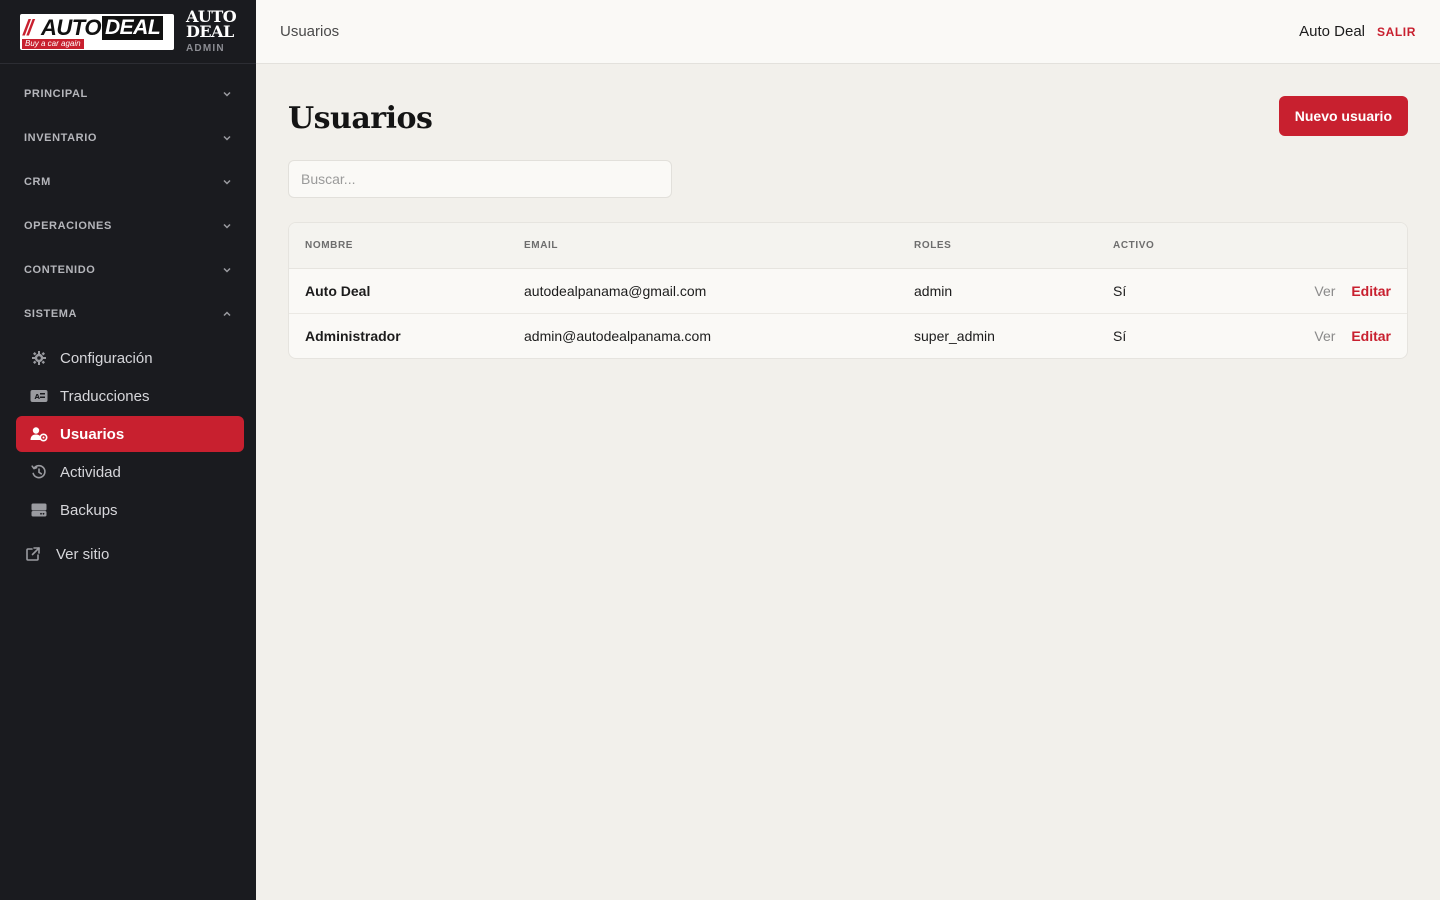 The image size is (1440, 900). Describe the element at coordinates (398, 246) in the screenshot. I see `column-header-nombre: NOMBRE` at that location.